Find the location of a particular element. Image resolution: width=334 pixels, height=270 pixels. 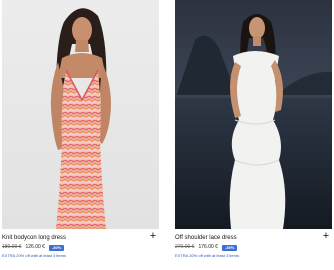

discount-badge: -30% is located at coordinates (56, 247).